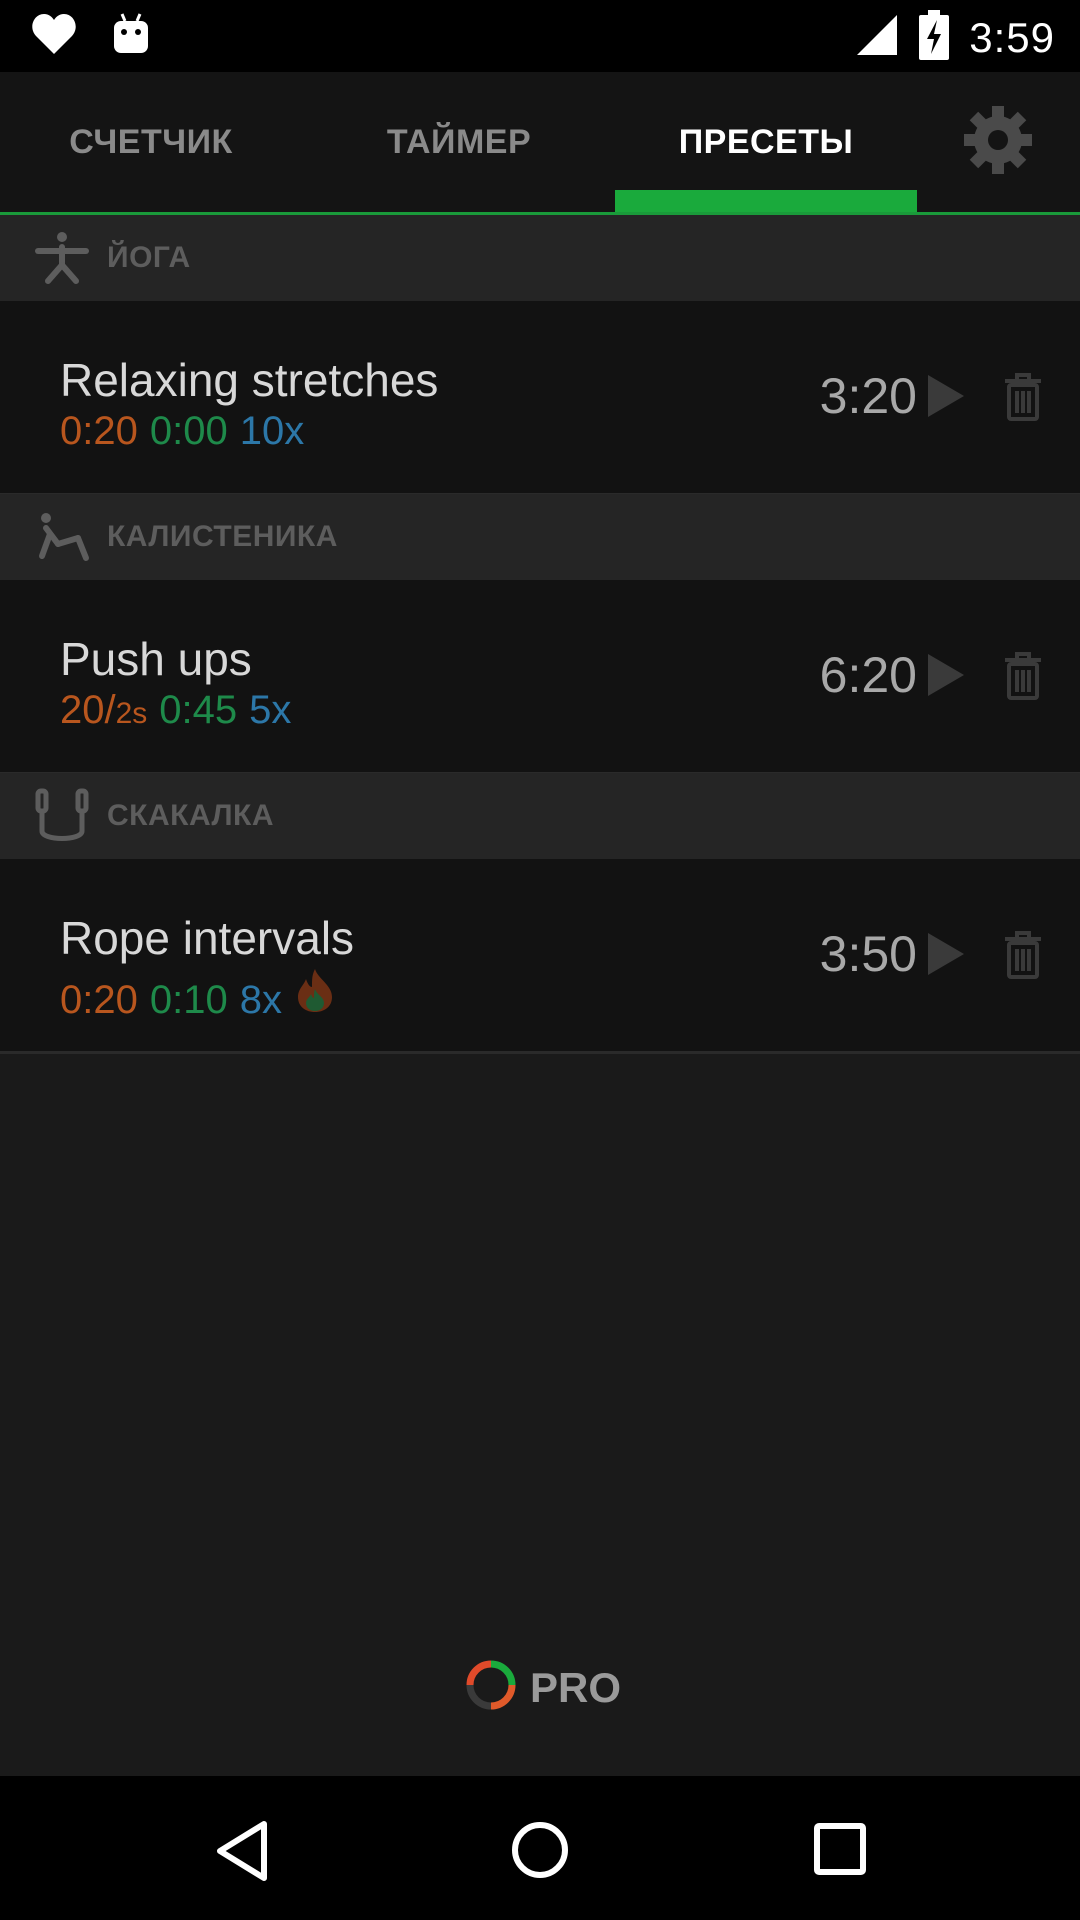 The height and width of the screenshot is (1920, 1080). I want to click on preset-rest-time: 0:00, so click(188, 431).